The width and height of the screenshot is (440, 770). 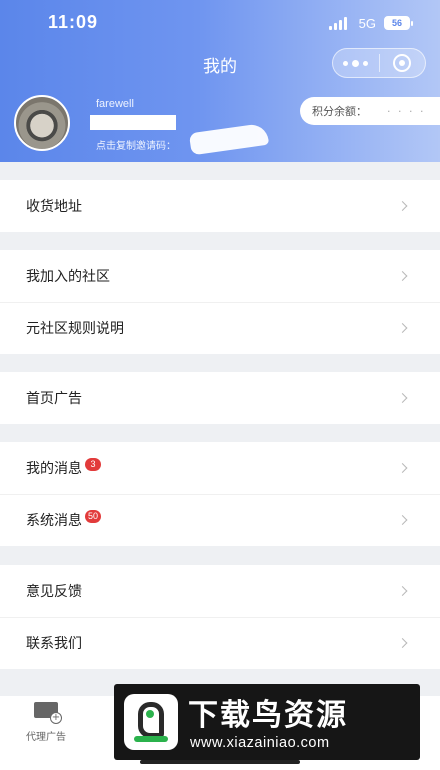 What do you see at coordinates (220, 520) in the screenshot?
I see `menu-item-system-messages: 系统消息 50` at bounding box center [220, 520].